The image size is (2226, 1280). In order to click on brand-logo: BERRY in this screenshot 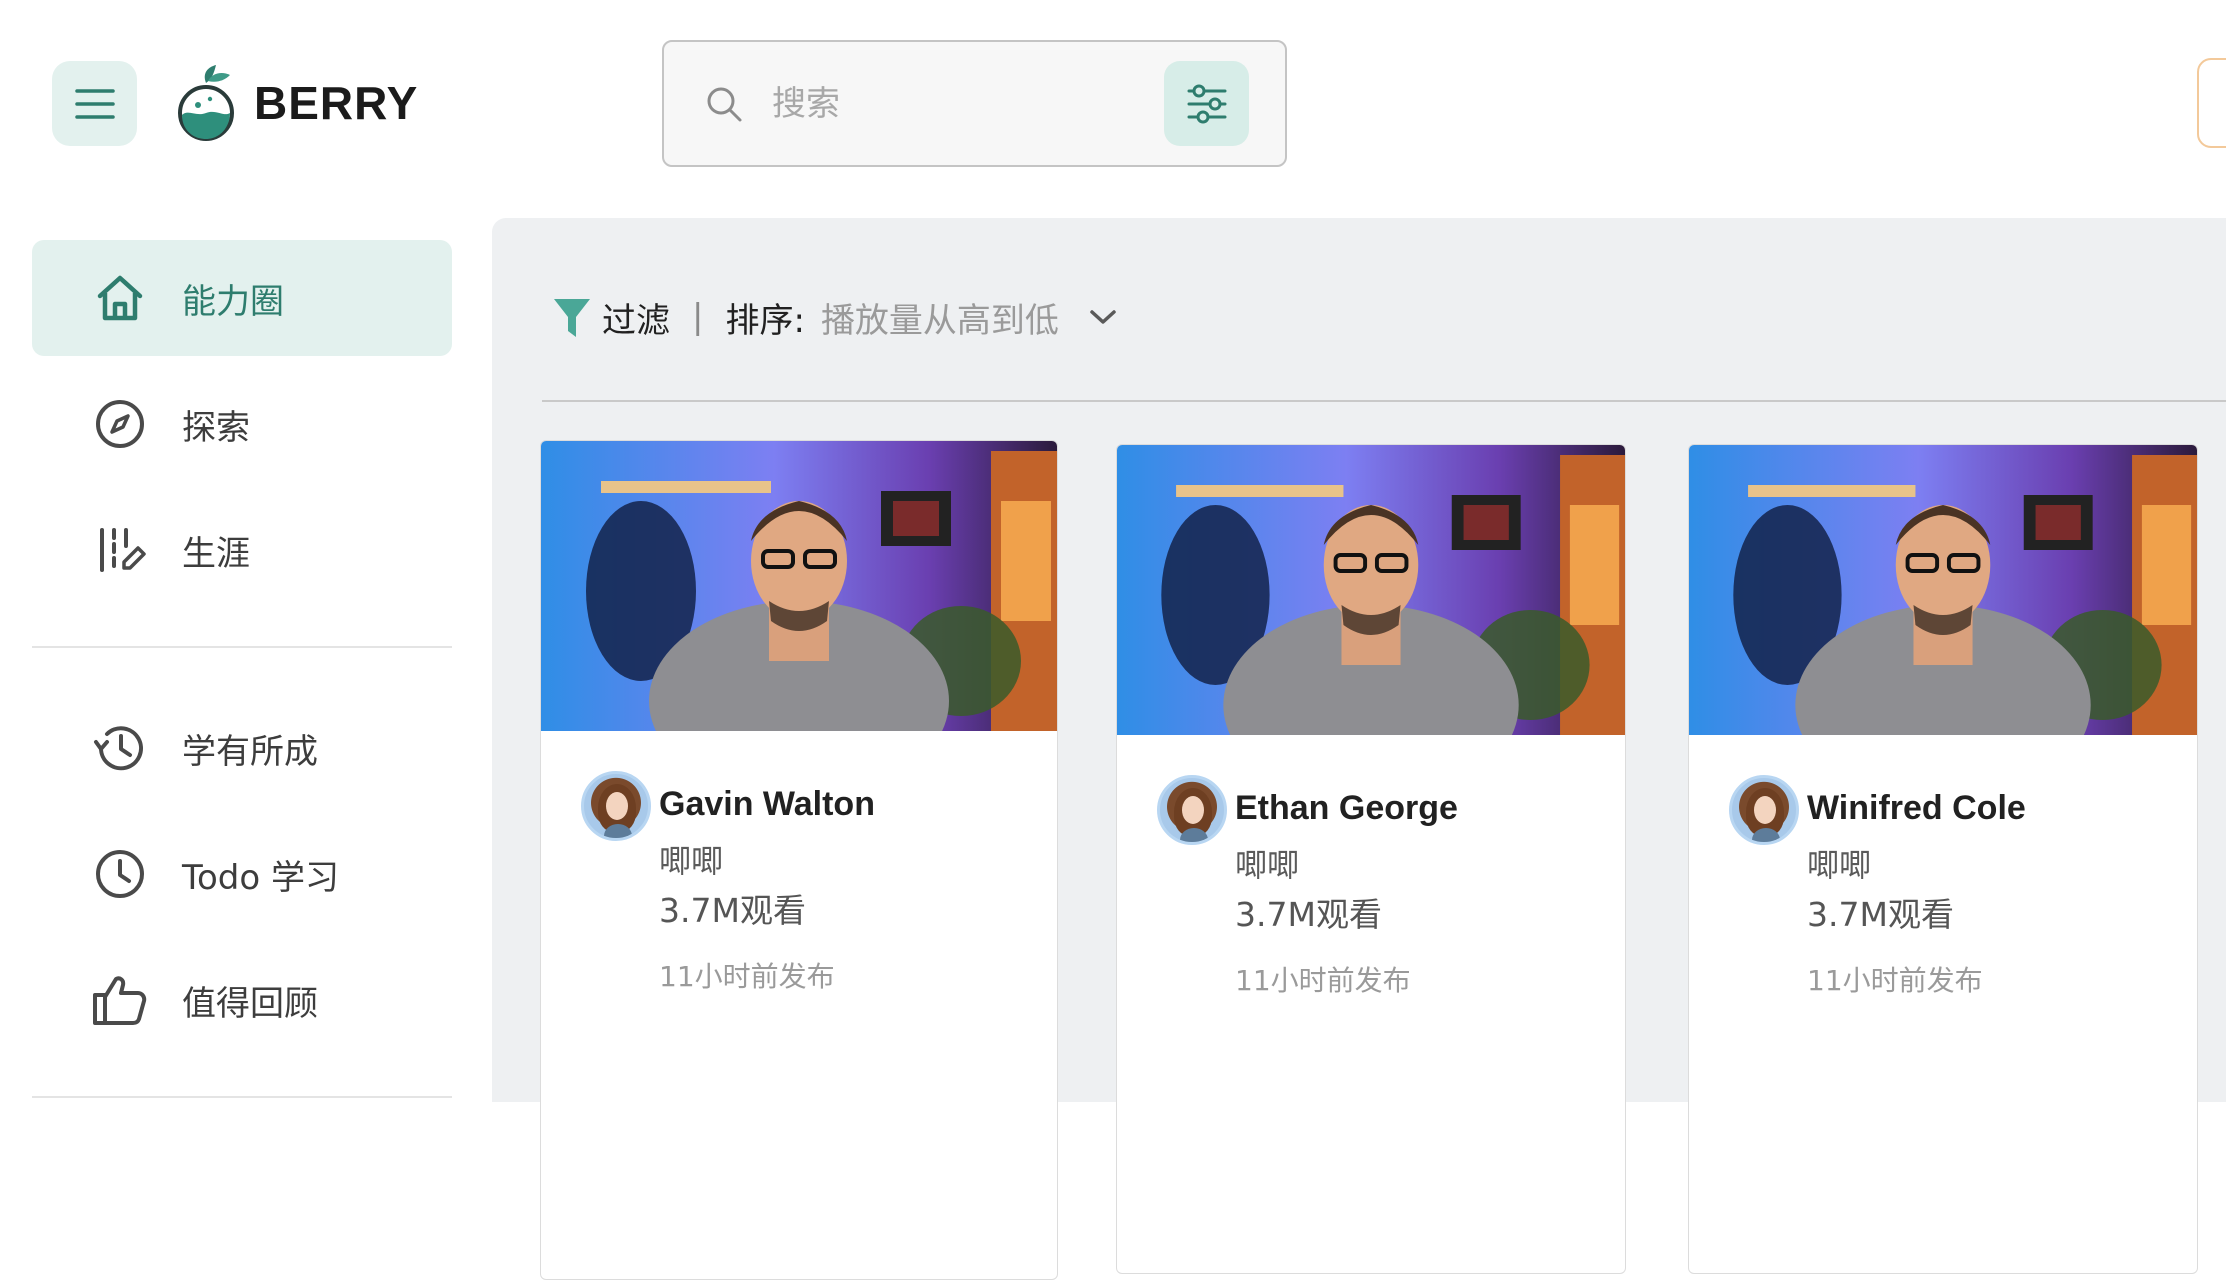, I will do `click(295, 103)`.